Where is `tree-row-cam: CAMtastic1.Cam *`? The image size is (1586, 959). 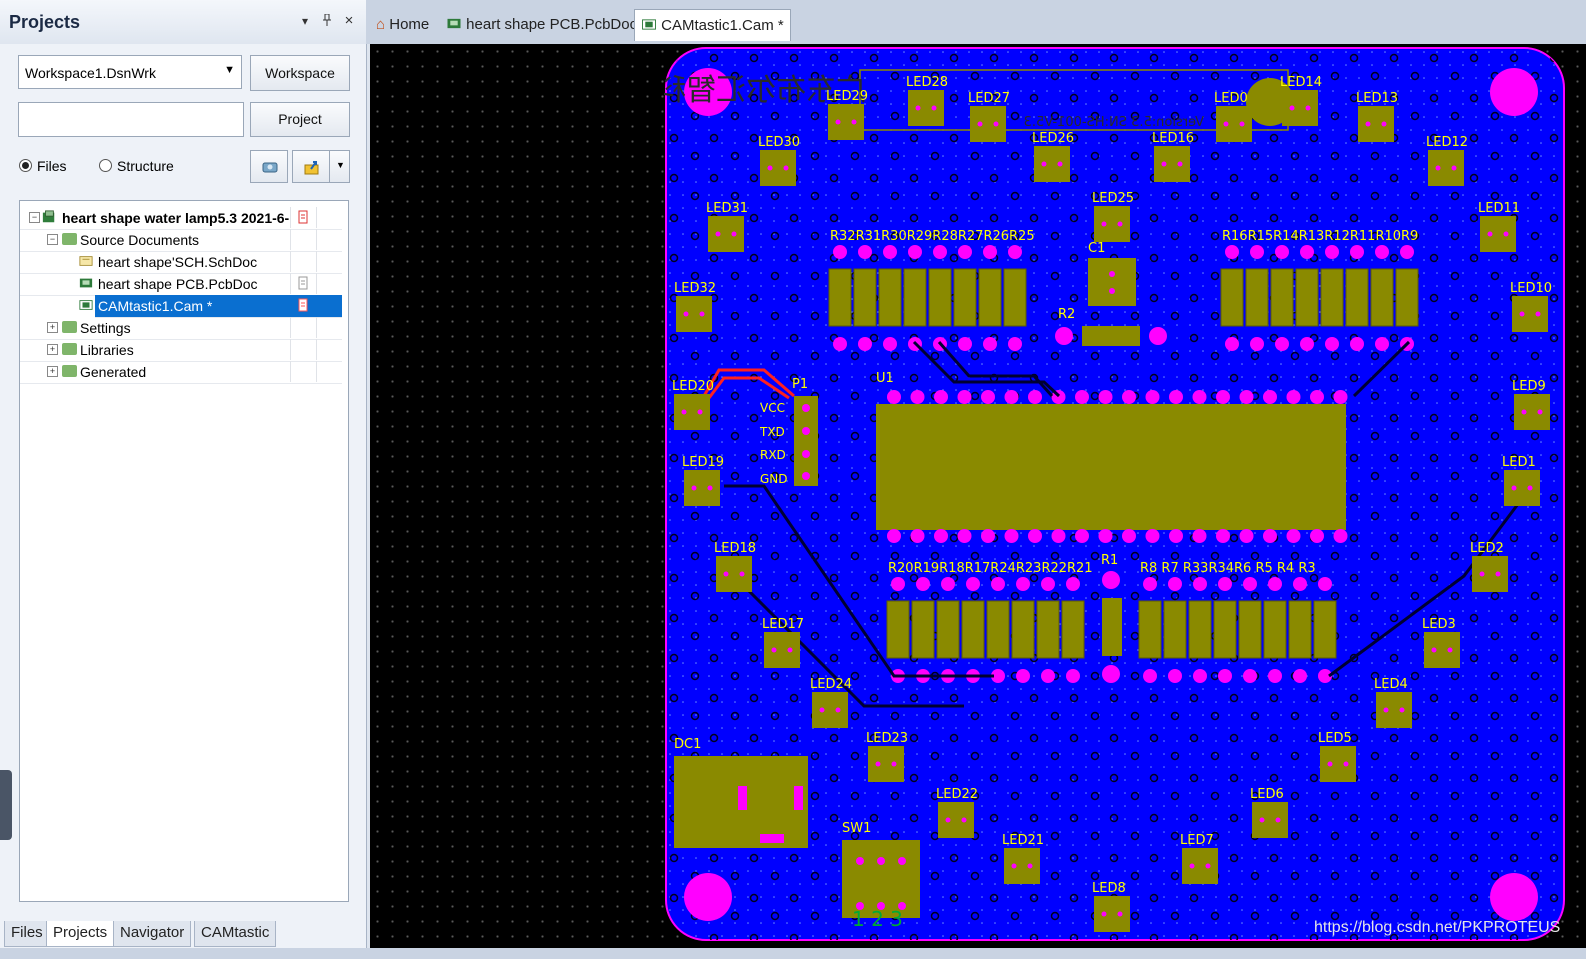 tree-row-cam: CAMtastic1.Cam * is located at coordinates (210, 306).